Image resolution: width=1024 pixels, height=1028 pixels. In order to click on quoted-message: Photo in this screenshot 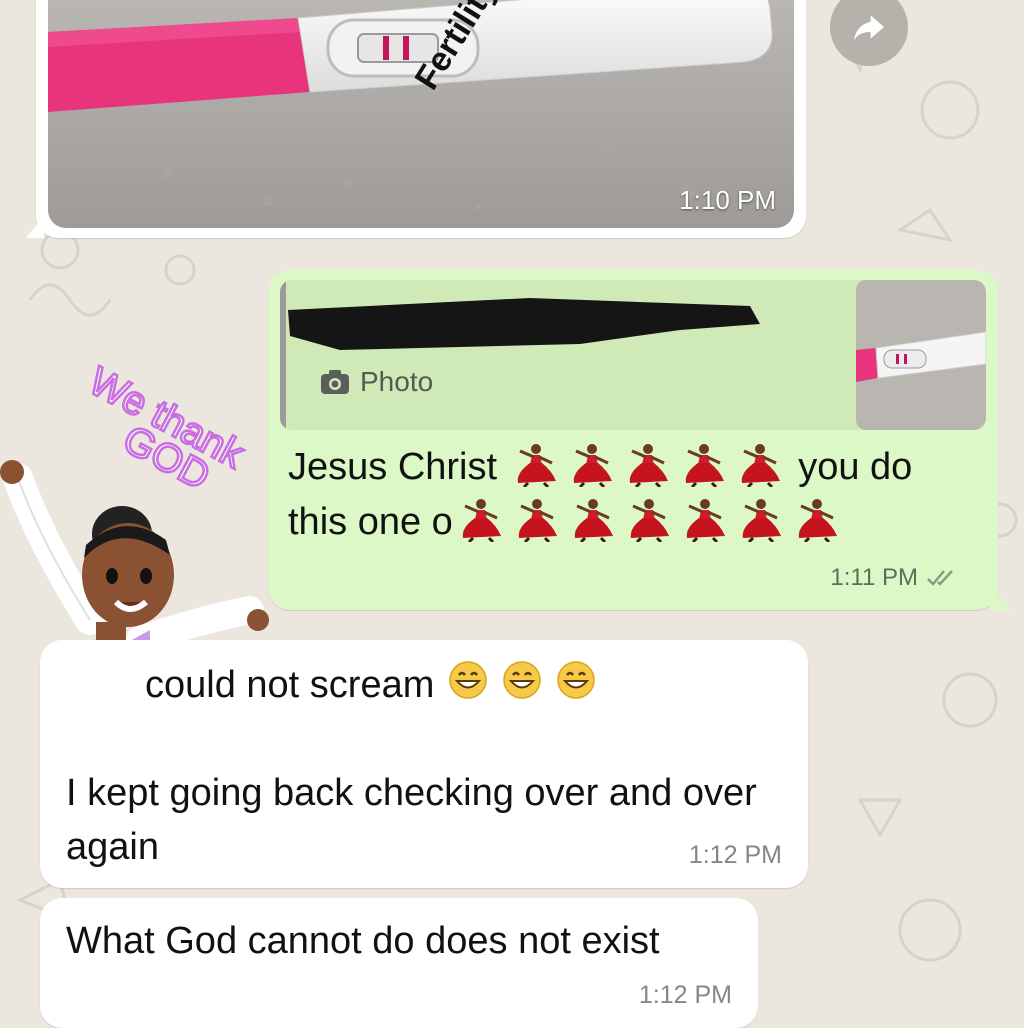, I will do `click(633, 355)`.